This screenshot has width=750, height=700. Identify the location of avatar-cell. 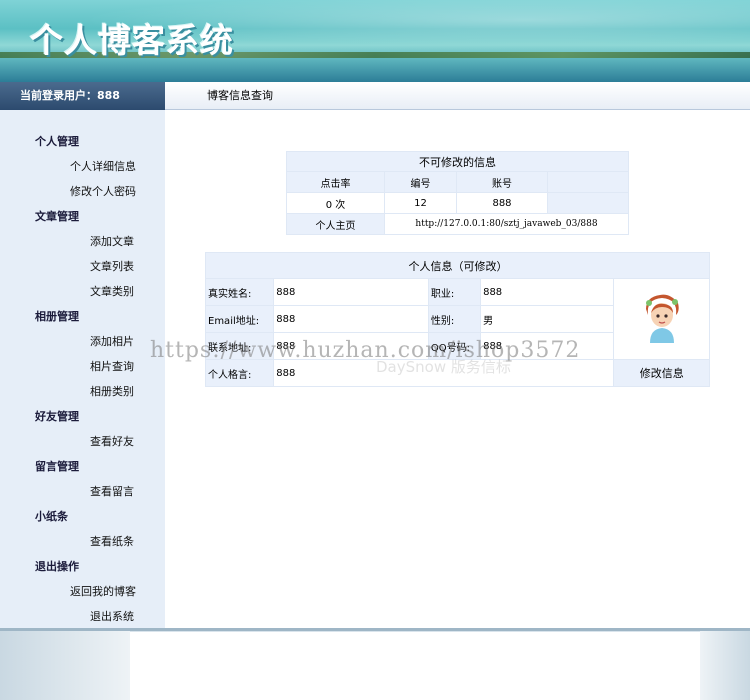
(661, 319).